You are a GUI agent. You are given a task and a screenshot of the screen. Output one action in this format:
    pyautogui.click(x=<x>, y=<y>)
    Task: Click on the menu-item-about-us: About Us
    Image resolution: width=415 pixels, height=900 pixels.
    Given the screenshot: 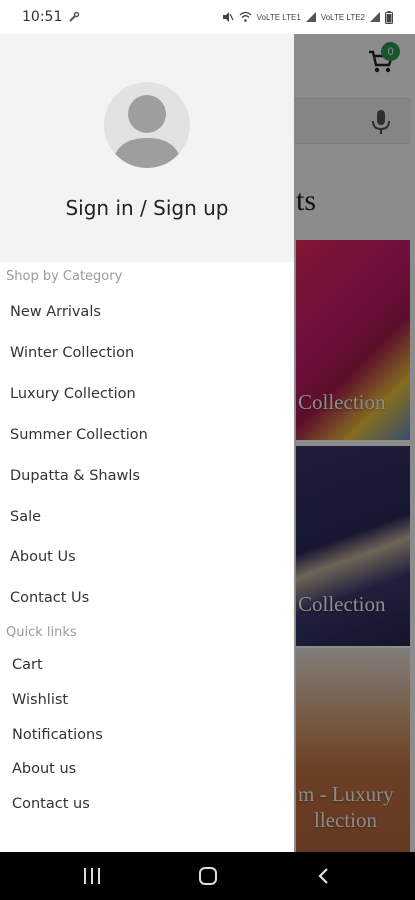 What is the action you would take?
    pyautogui.click(x=43, y=557)
    